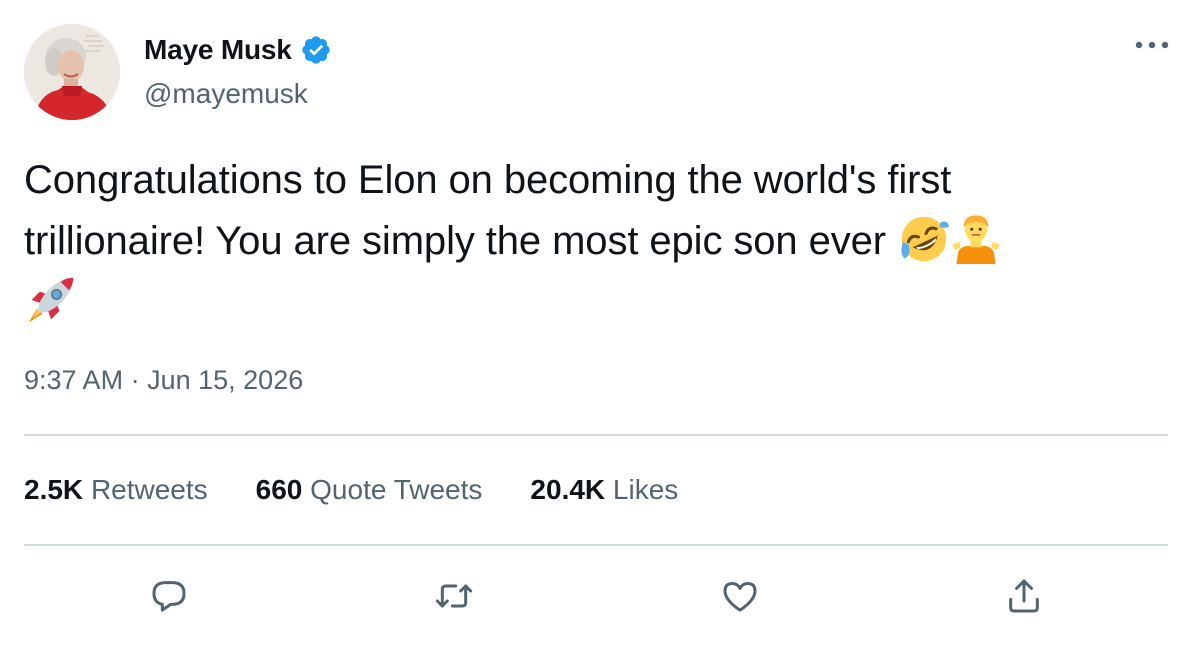  Describe the element at coordinates (924, 239) in the screenshot. I see `rolling-on-floor-laughing-emoji-icon` at that location.